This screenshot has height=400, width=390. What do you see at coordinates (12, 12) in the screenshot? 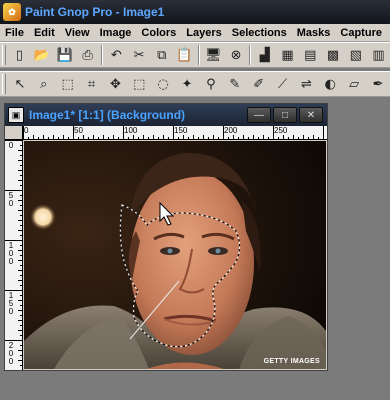
I see `app-logo-icon: ✿` at bounding box center [12, 12].